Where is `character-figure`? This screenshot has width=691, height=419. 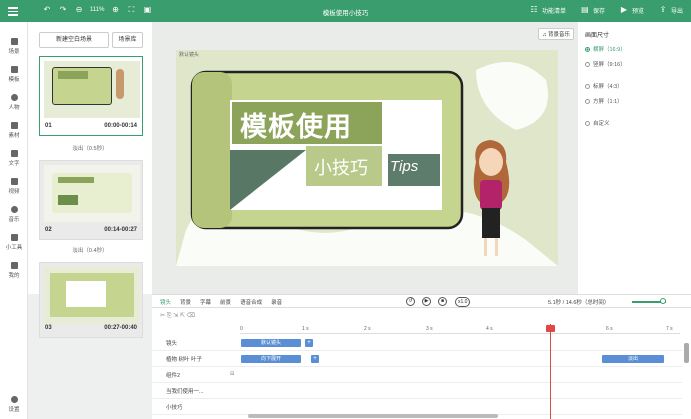
character-figure is located at coordinates (492, 197).